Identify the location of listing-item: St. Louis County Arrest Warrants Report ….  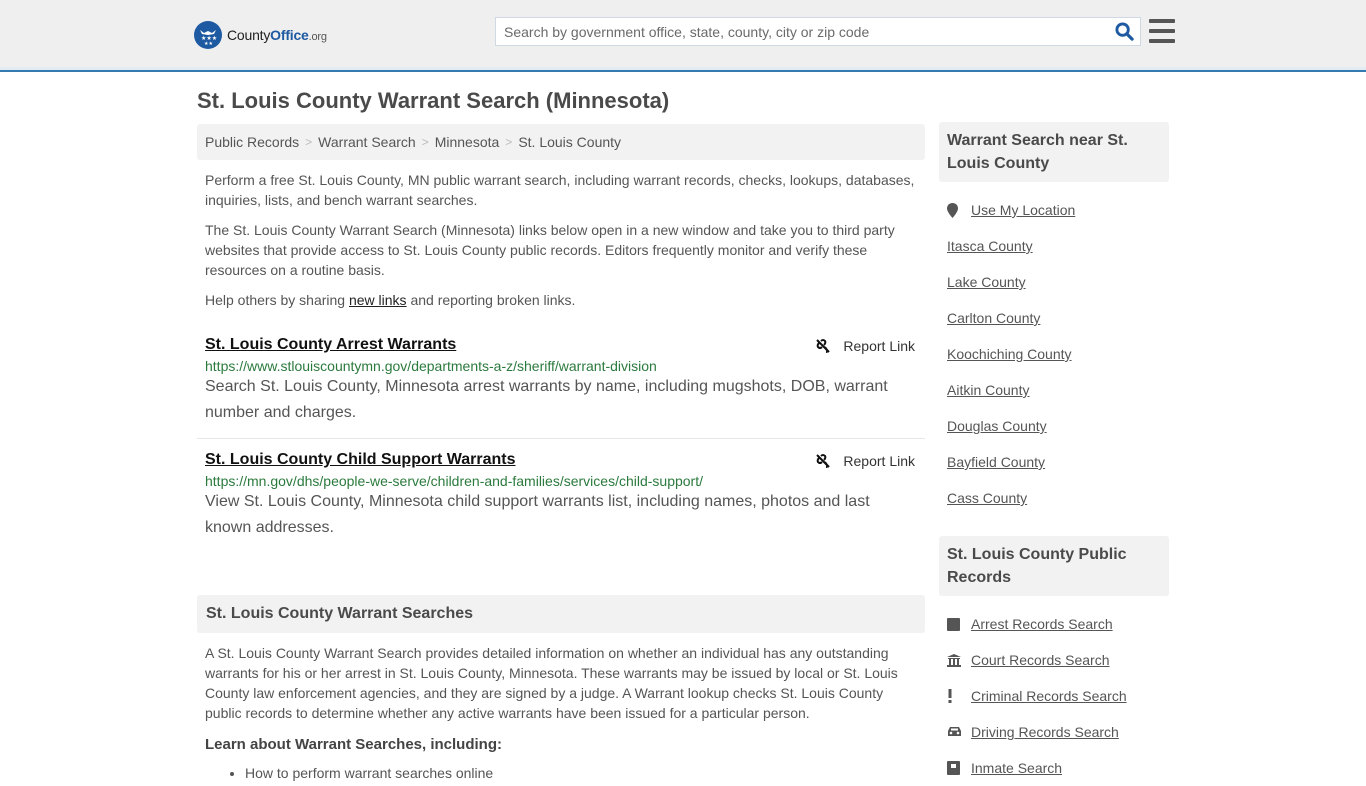
(561, 381).